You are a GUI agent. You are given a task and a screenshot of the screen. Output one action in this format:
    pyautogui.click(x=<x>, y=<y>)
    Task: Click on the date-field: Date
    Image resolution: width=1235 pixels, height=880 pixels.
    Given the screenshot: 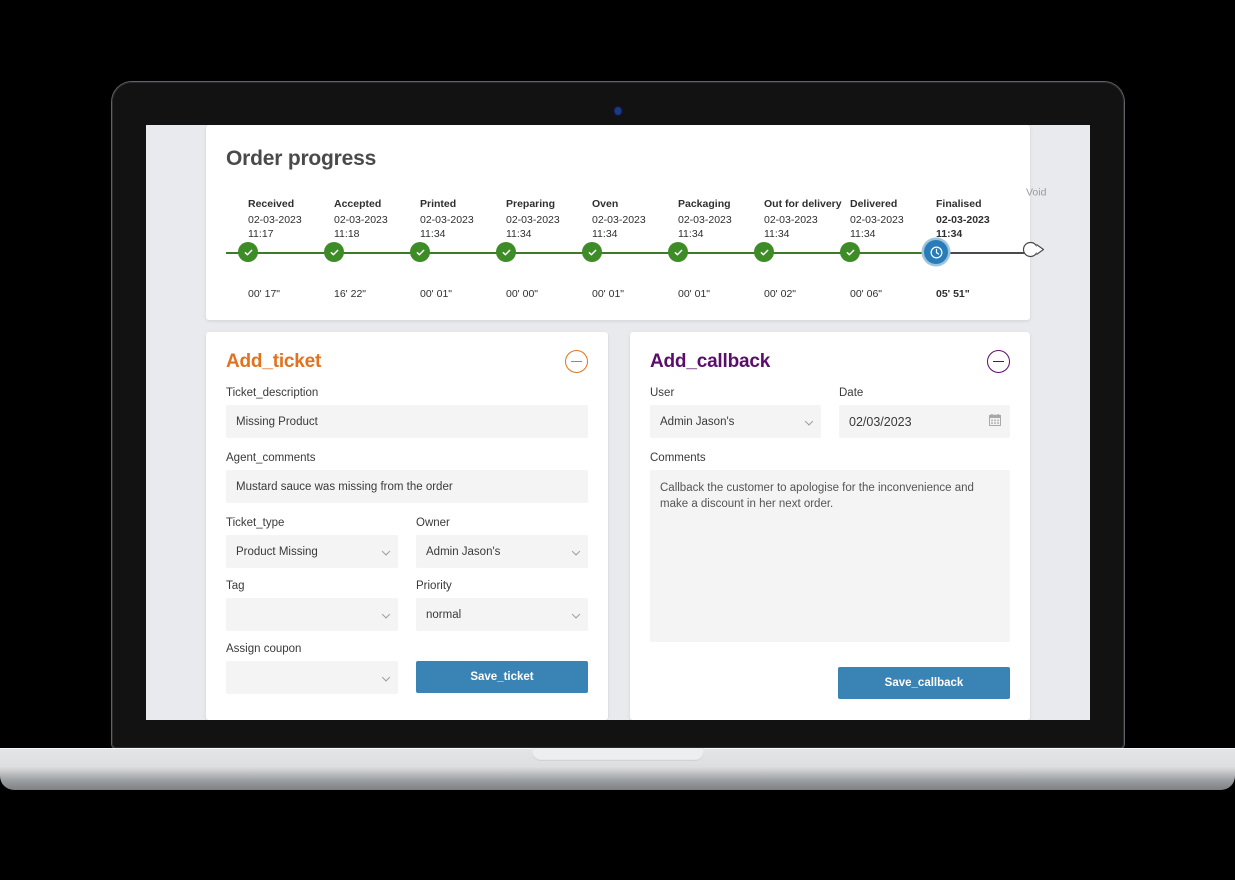 What is the action you would take?
    pyautogui.click(x=924, y=412)
    